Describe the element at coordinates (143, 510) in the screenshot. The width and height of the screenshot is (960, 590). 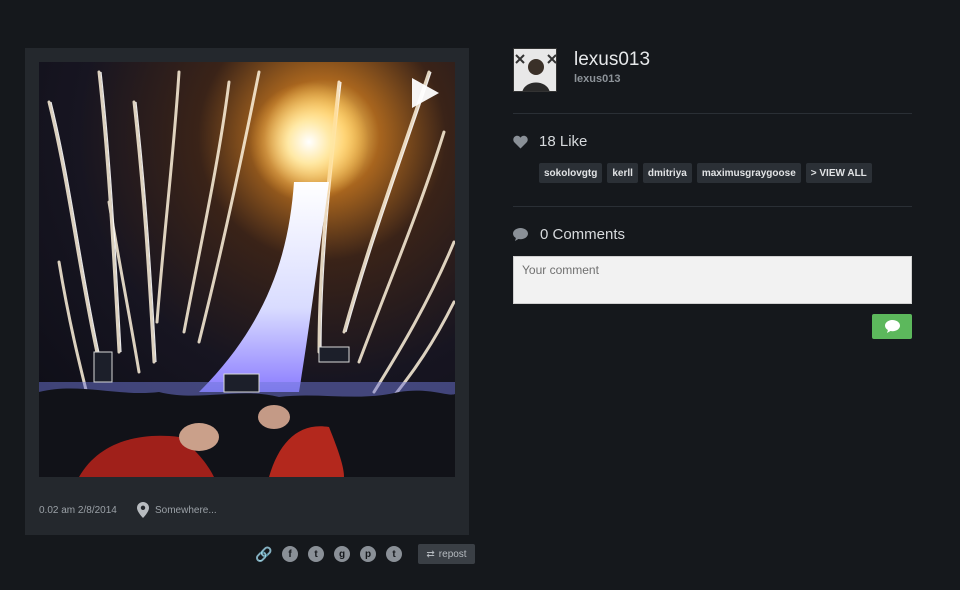
I see `location-pin-icon` at that location.